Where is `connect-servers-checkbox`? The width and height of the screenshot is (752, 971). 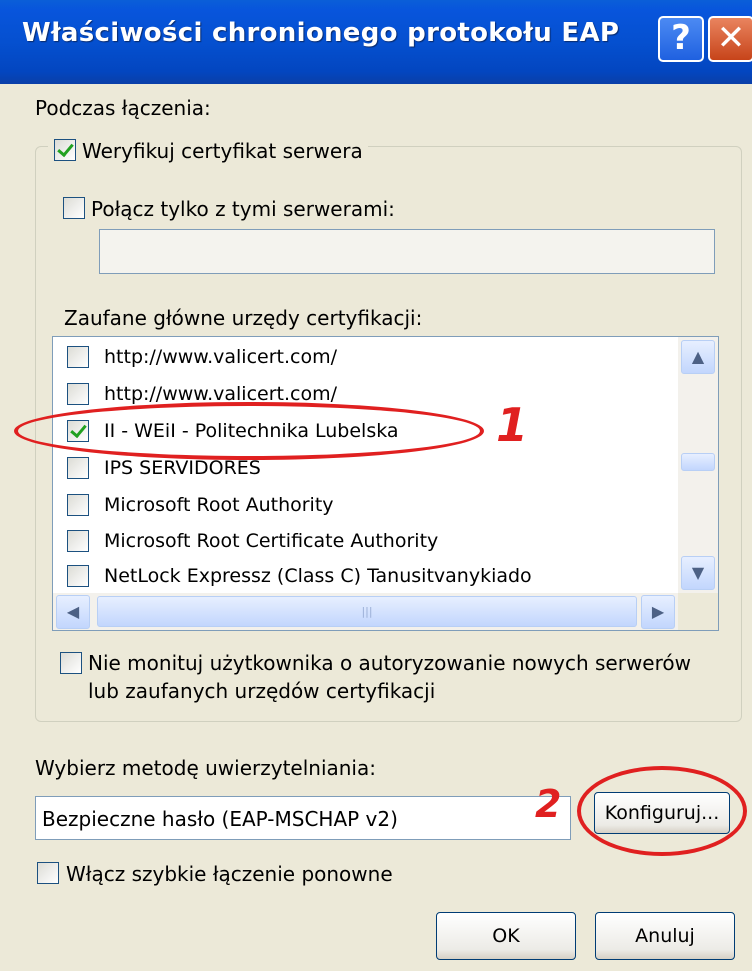 connect-servers-checkbox is located at coordinates (74, 208).